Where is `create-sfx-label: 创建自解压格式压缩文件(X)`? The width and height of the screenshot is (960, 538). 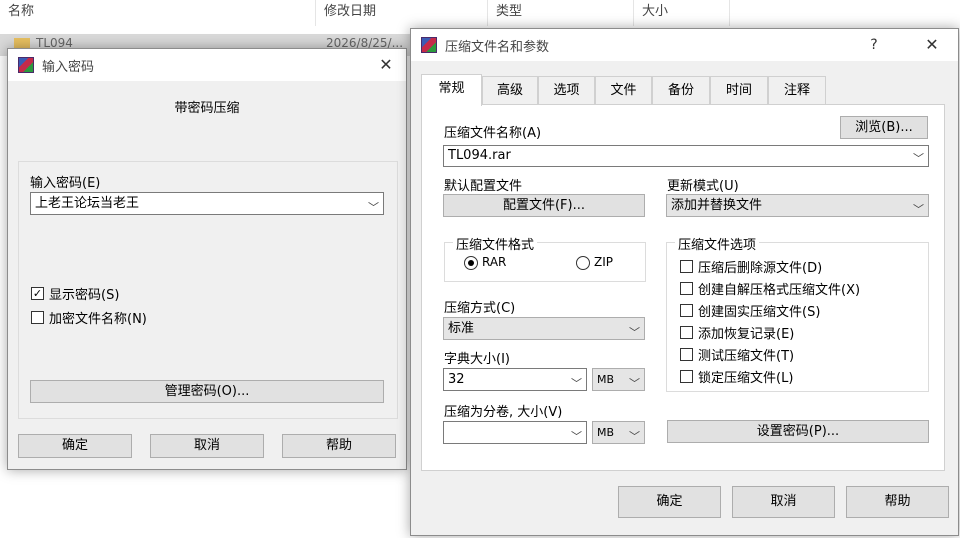
create-sfx-label: 创建自解压格式压缩文件(X) is located at coordinates (779, 290).